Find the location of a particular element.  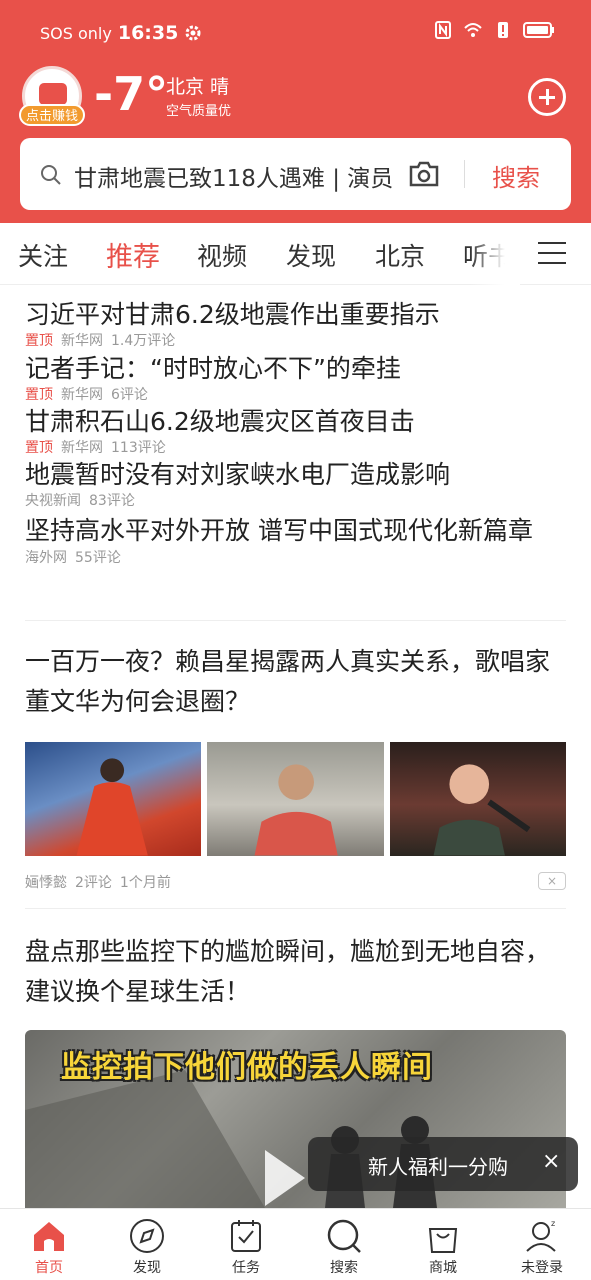

headline-item: 甘肃积石山6.2级地震灾区首夜目击 置顶 新华网 113评论 is located at coordinates (297, 431).